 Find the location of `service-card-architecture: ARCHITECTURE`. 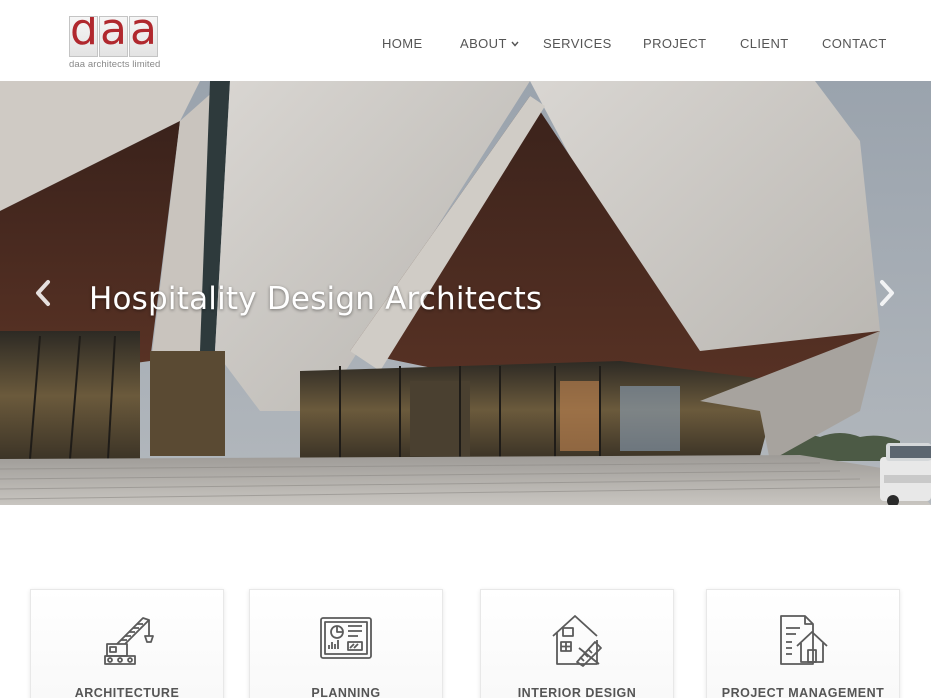

service-card-architecture: ARCHITECTURE is located at coordinates (127, 643).